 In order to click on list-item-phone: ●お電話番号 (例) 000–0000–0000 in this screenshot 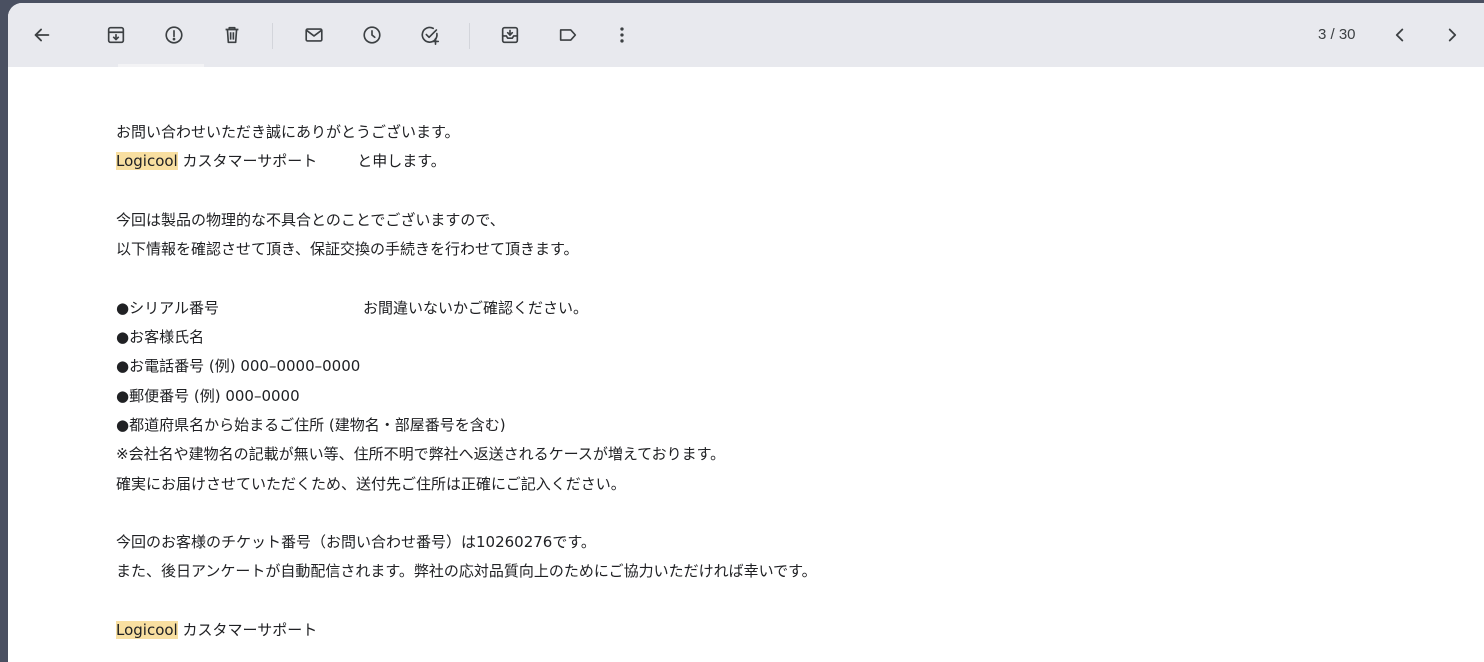, I will do `click(238, 366)`.